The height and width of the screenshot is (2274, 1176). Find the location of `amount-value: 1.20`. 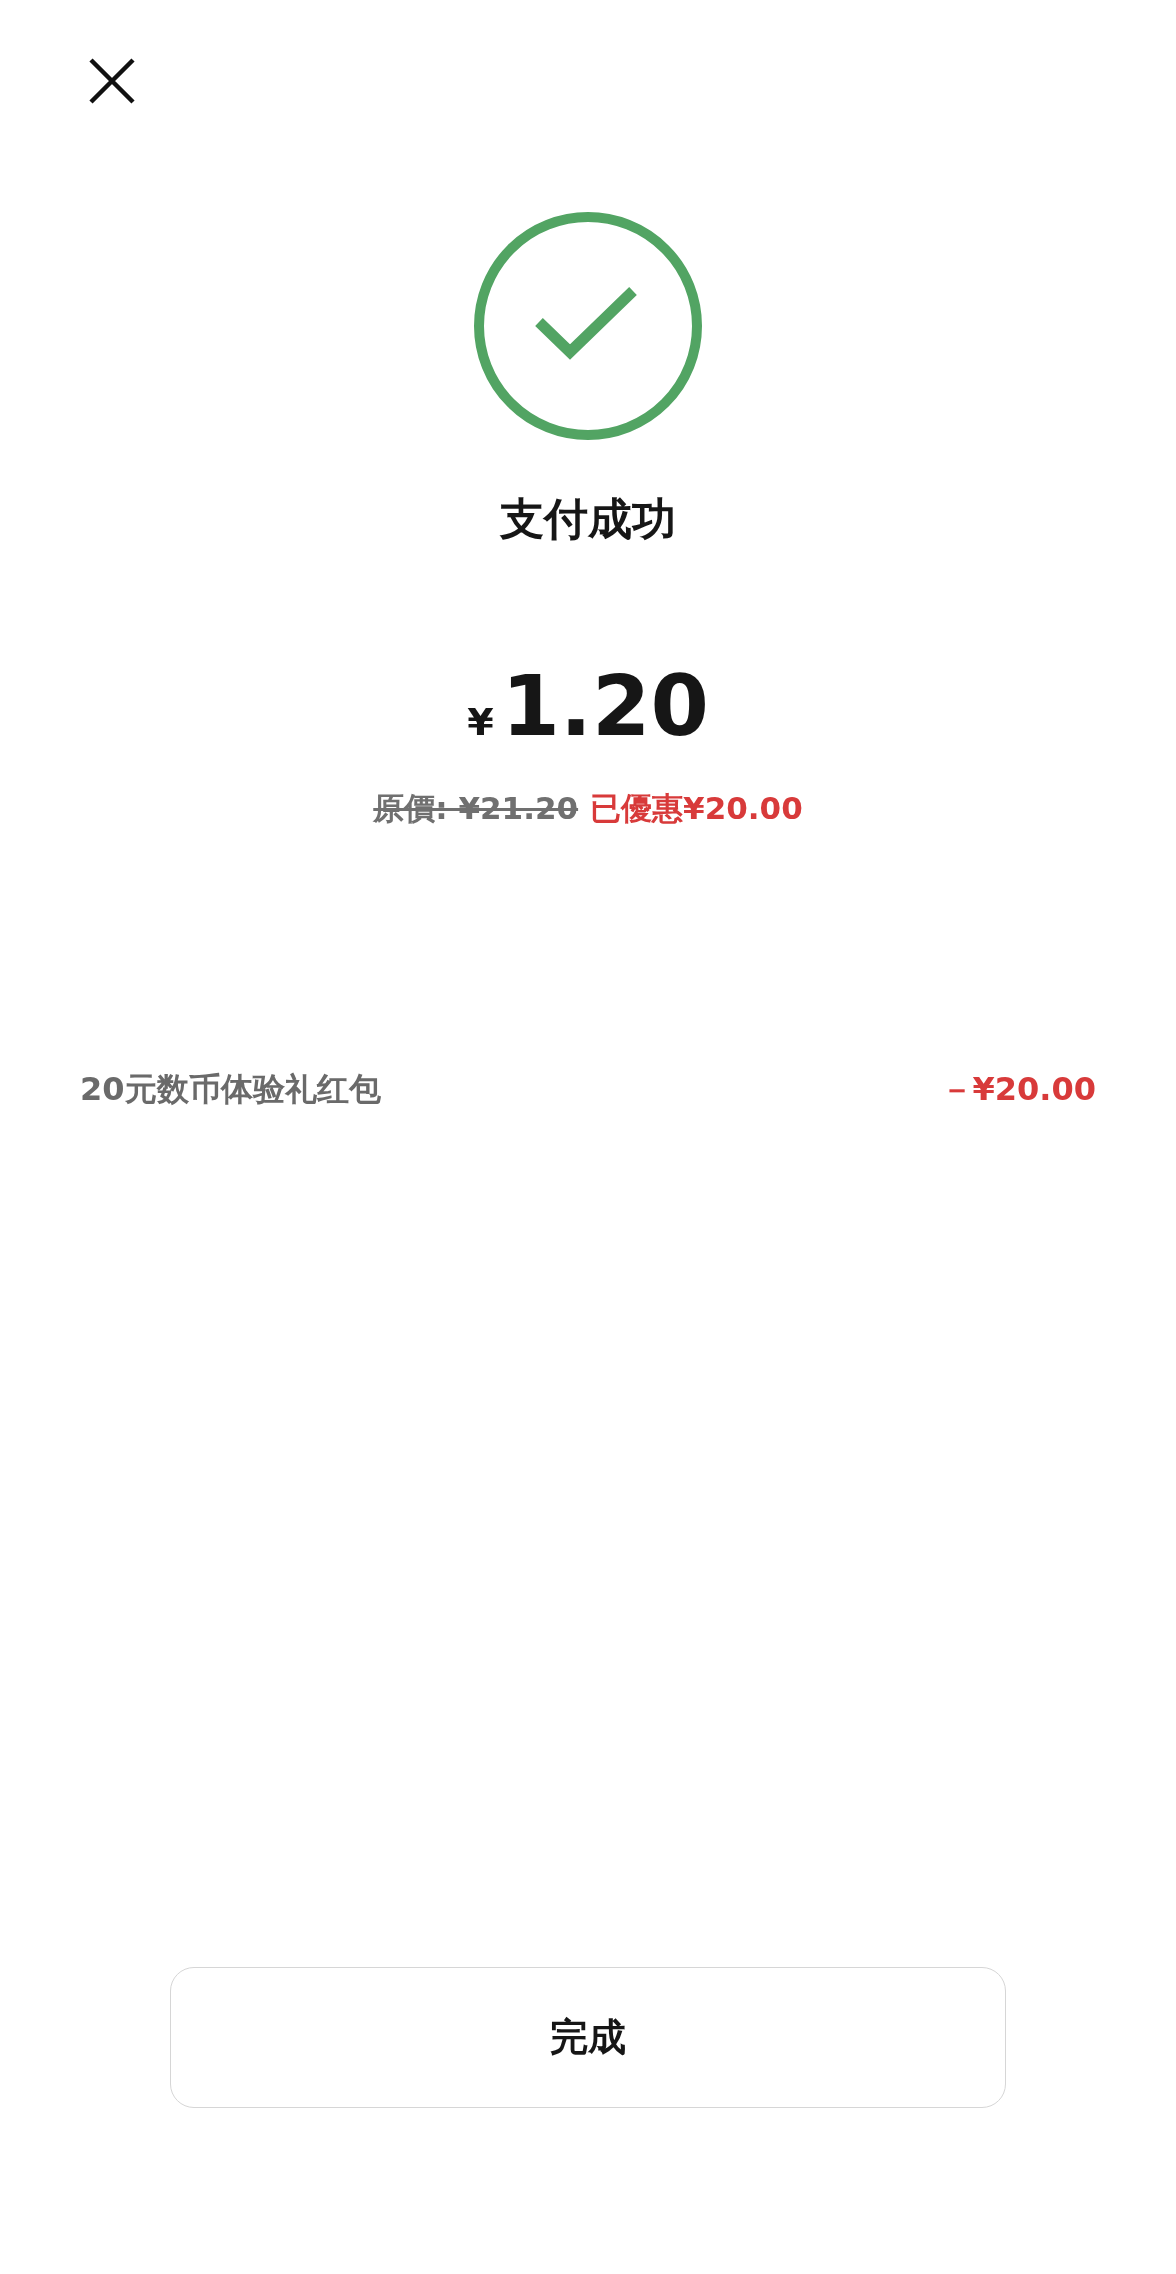

amount-value: 1.20 is located at coordinates (605, 705).